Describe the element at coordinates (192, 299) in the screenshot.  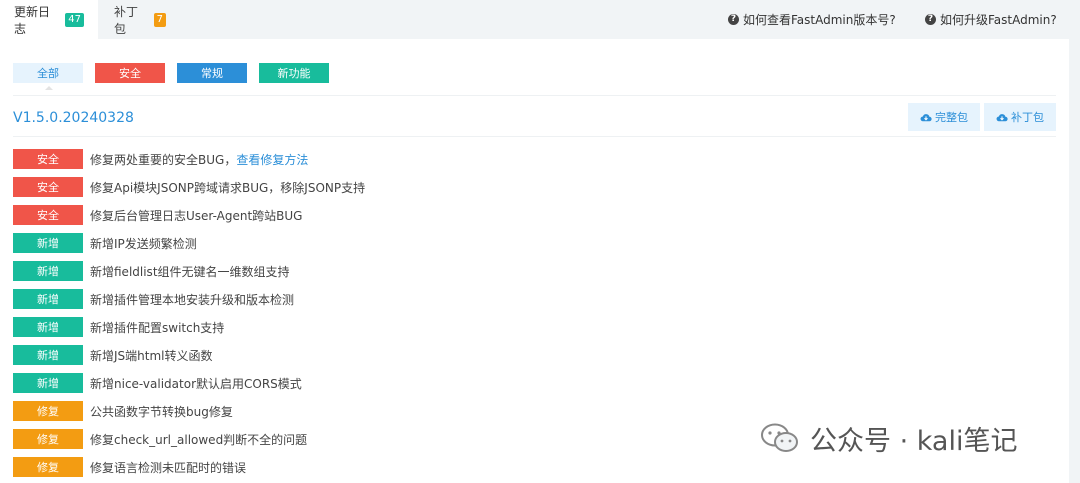
I see `entry-text: 新增插件管理本地安装升级和版本检测` at that location.